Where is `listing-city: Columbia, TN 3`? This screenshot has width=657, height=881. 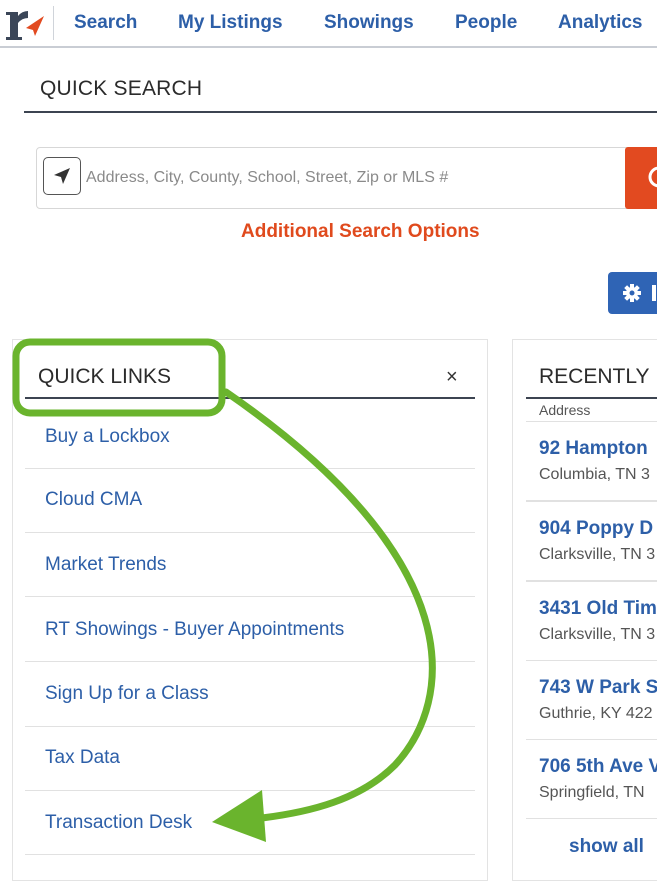
listing-city: Columbia, TN 3 is located at coordinates (594, 474).